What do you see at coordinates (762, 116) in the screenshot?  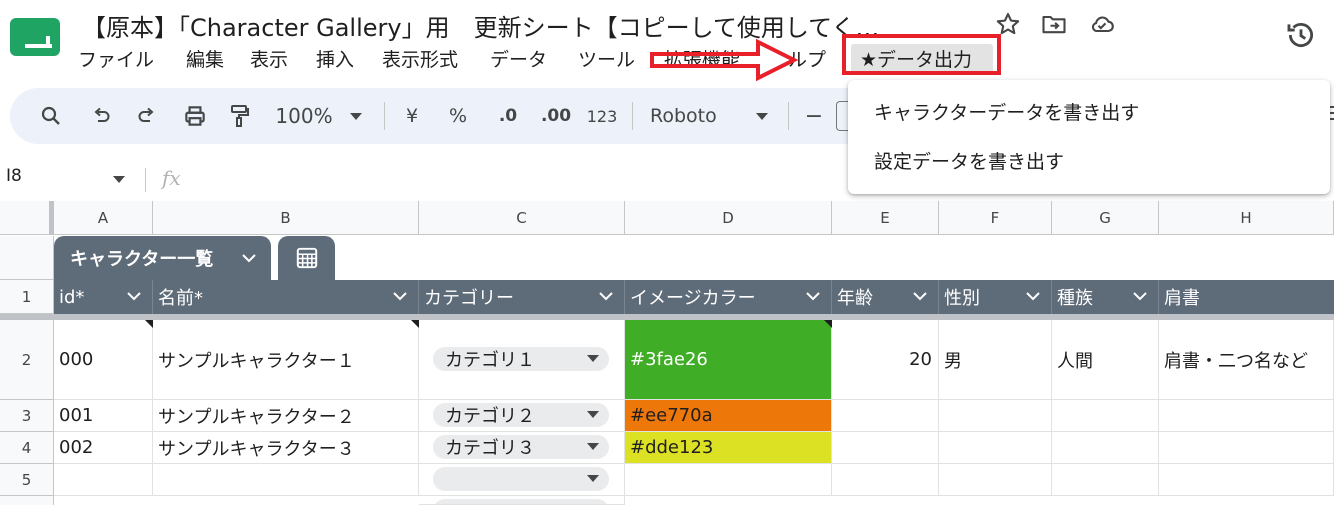 I see `font-dropdown-button` at bounding box center [762, 116].